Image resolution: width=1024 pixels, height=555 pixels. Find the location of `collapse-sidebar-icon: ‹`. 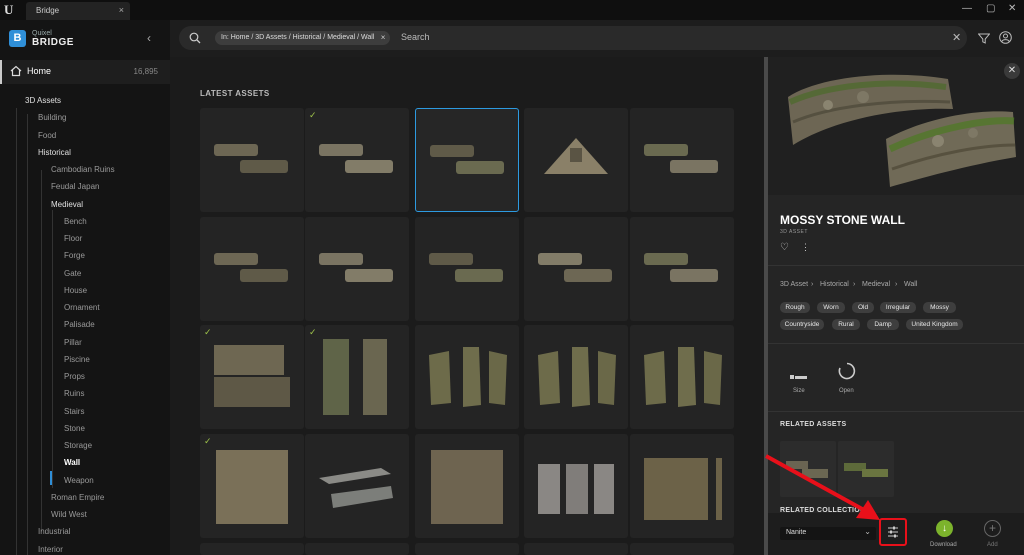

collapse-sidebar-icon: ‹ is located at coordinates (149, 38).